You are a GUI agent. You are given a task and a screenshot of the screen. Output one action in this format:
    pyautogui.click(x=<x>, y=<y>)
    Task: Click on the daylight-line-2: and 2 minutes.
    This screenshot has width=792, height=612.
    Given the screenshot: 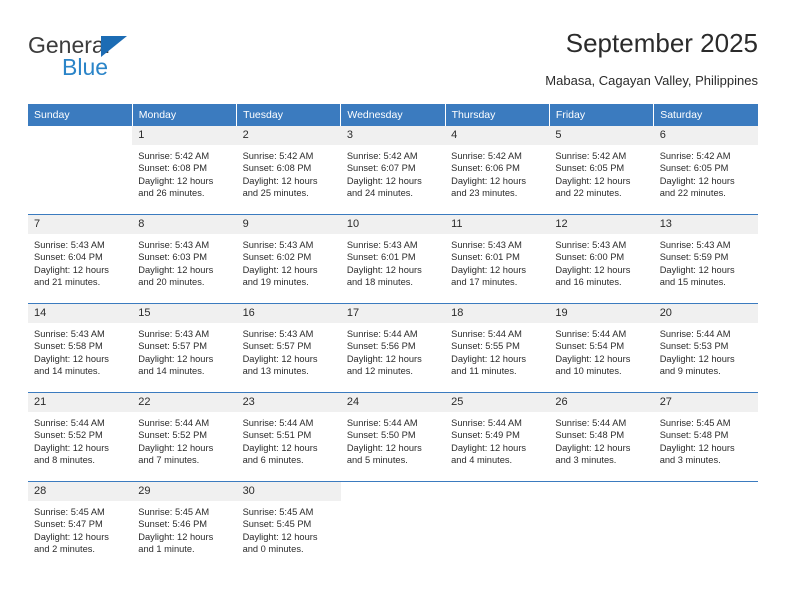 What is the action you would take?
    pyautogui.click(x=64, y=549)
    